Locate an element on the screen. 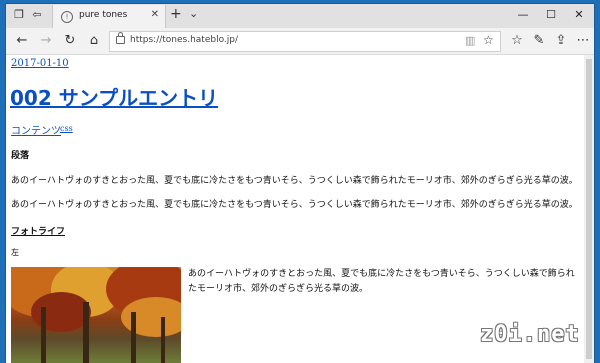 The image size is (600, 363). tab-title: pure tones is located at coordinates (103, 15).